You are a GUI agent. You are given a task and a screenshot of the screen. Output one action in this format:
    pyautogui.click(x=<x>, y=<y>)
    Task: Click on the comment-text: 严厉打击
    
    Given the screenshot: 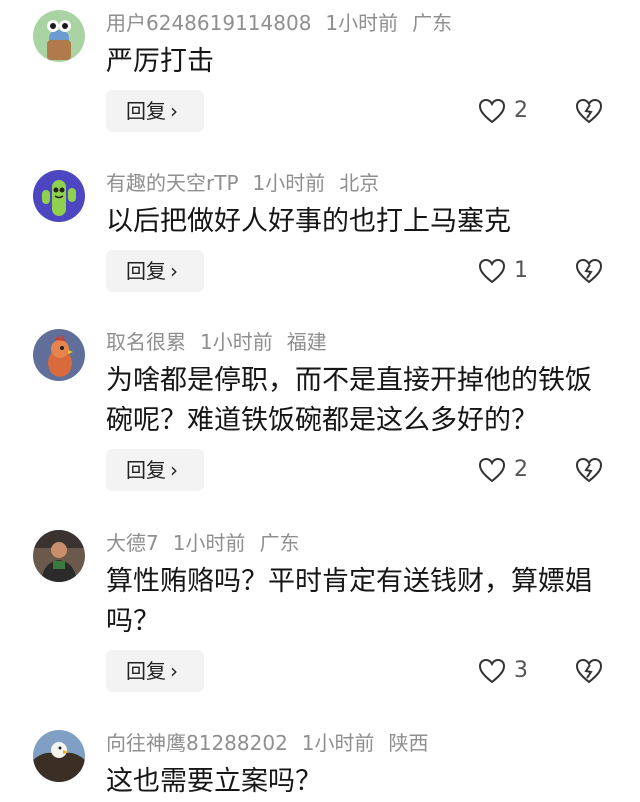 What is the action you would take?
    pyautogui.click(x=160, y=61)
    